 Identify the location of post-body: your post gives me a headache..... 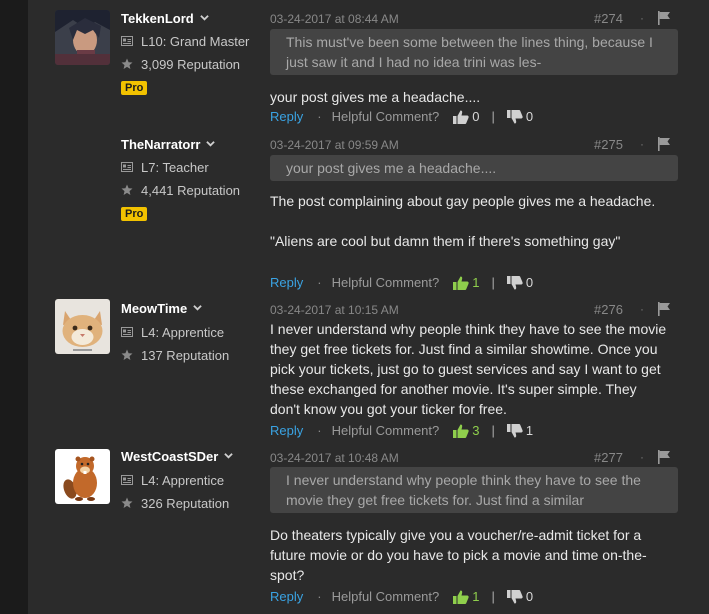
(375, 97).